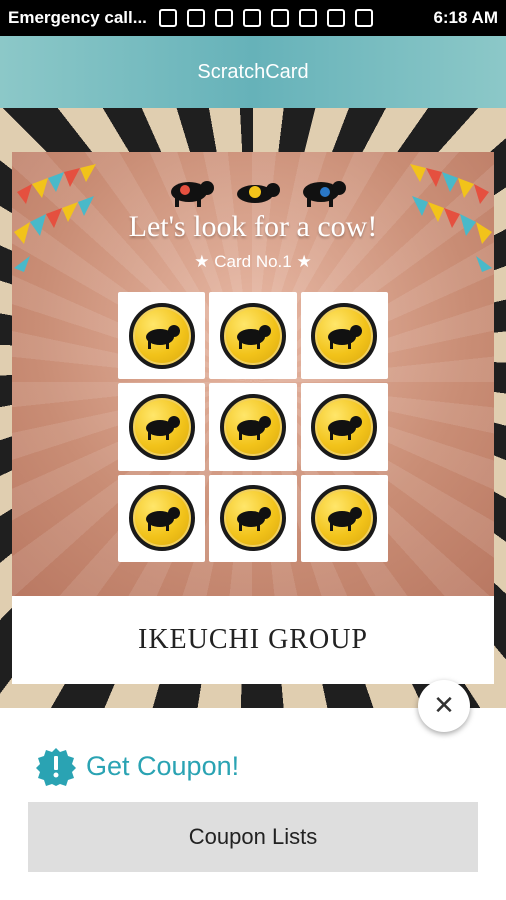 This screenshot has height=900, width=506. I want to click on brand-banner: IKEUCHI GROUP, so click(253, 640).